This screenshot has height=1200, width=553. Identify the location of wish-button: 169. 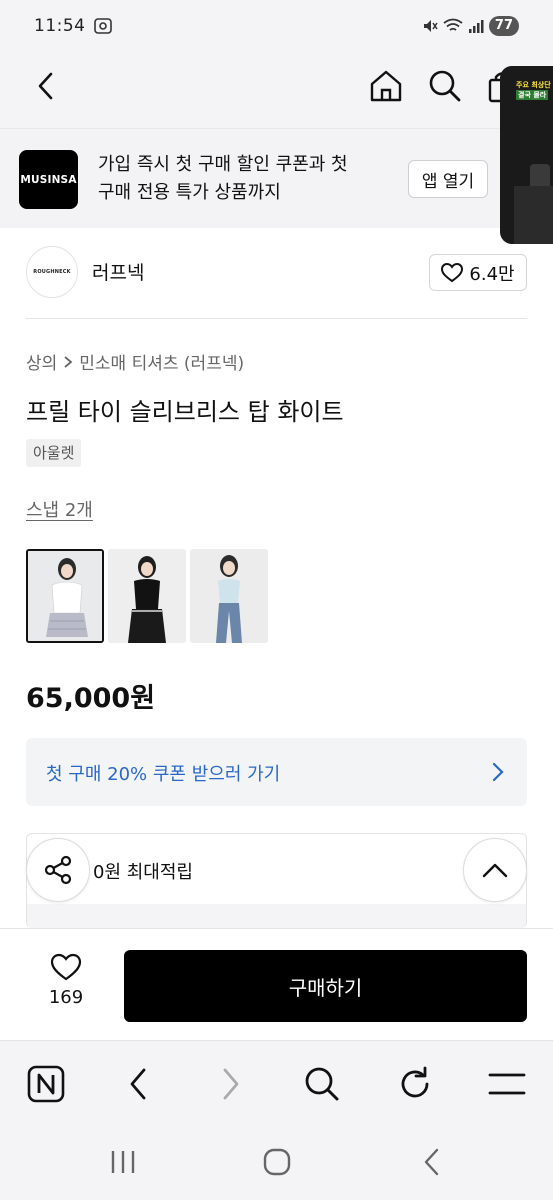
(66, 980).